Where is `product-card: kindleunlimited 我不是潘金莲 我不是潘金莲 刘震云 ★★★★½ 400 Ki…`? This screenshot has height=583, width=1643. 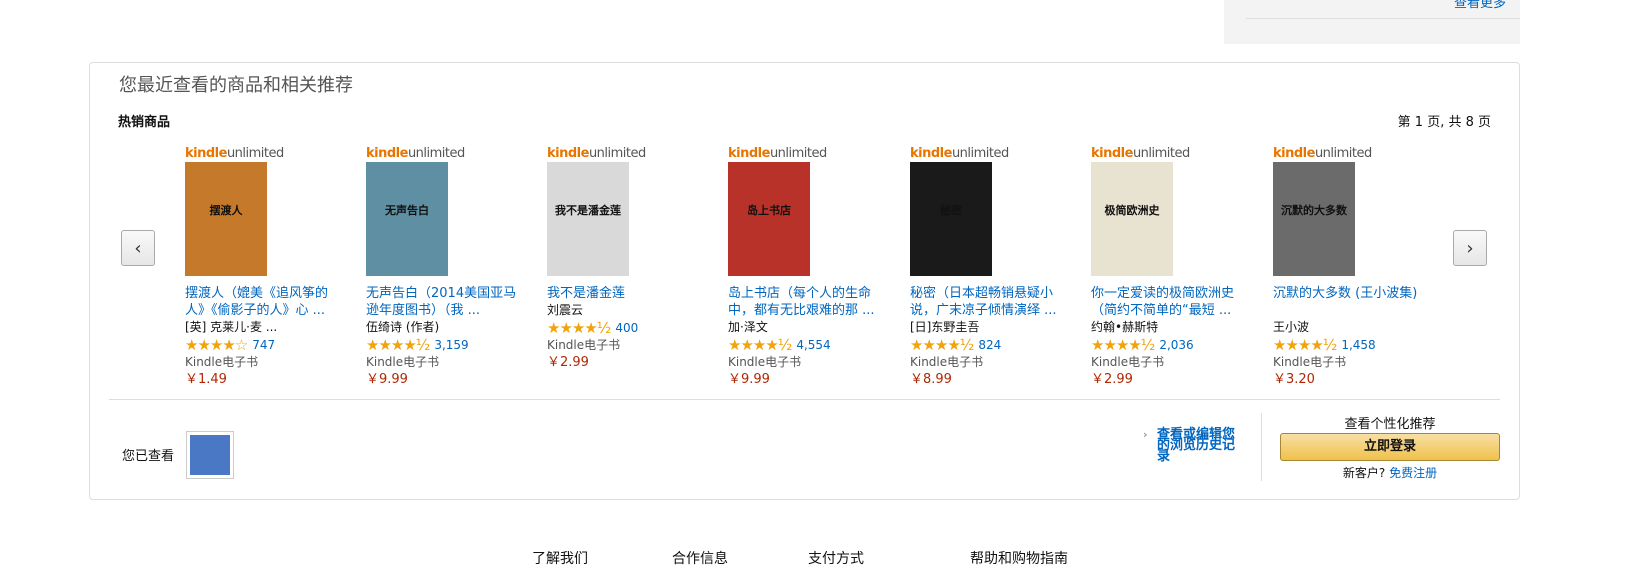 product-card: kindleunlimited 我不是潘金莲 我不是潘金莲 刘震云 ★★★★½ 400 Ki… is located at coordinates (627, 259).